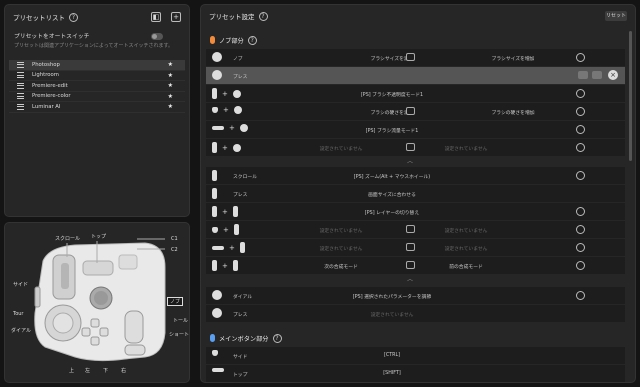  What do you see at coordinates (240, 77) in the screenshot?
I see `row-label: プレス` at bounding box center [240, 77].